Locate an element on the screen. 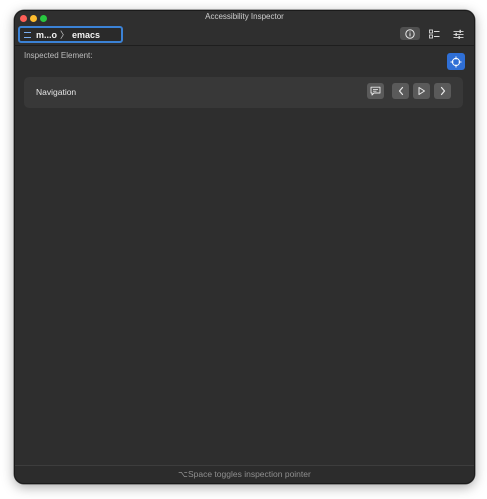 The image size is (487, 499). play-icon is located at coordinates (421, 91).